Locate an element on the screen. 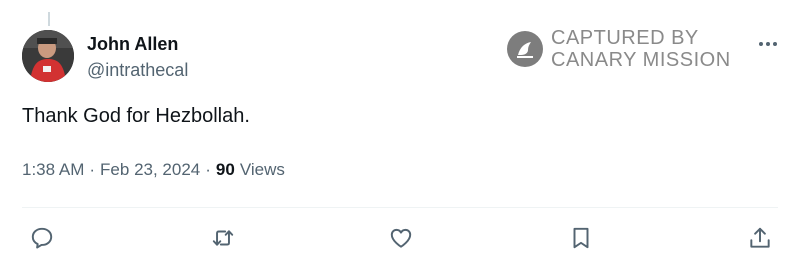 This screenshot has height=263, width=800. like-button is located at coordinates (401, 238).